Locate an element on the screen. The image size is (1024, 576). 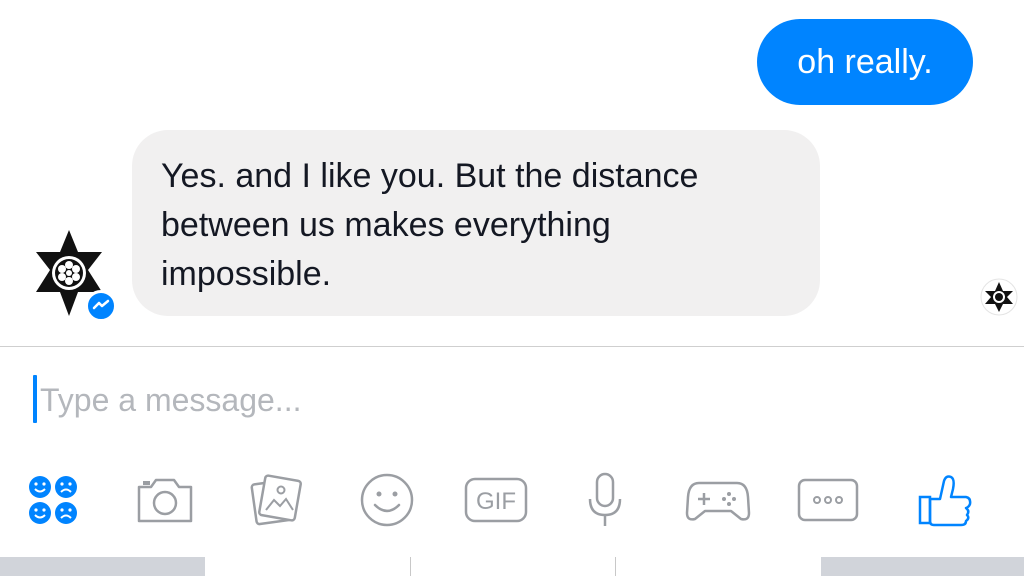
read-receipt-avatar is located at coordinates (999, 297).